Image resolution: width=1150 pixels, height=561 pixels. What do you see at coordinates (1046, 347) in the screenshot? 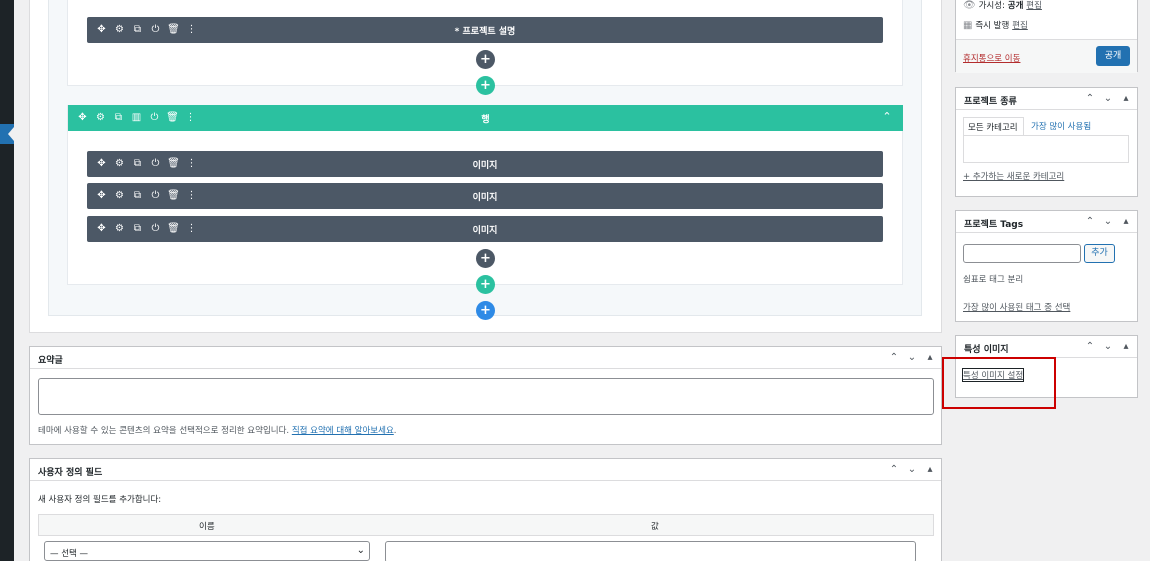
I see `featured-header: 특성 이미지 ⌃ ⌄ ▴` at bounding box center [1046, 347].